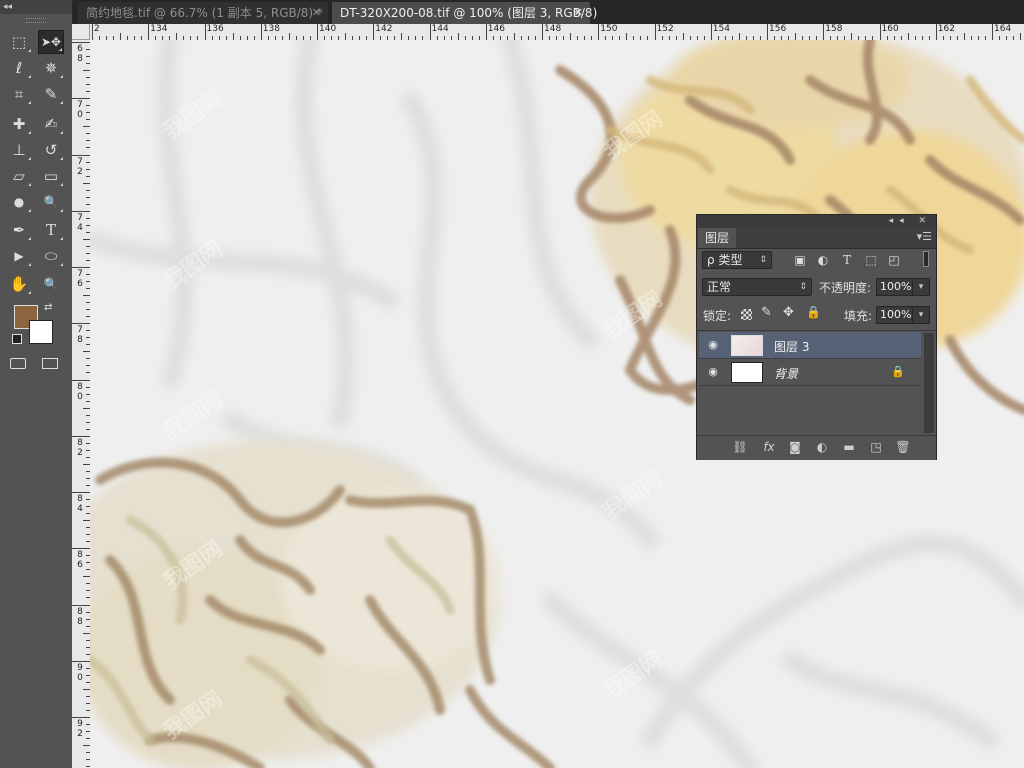 This screenshot has height=768, width=1024. What do you see at coordinates (464, 13) in the screenshot?
I see `document-tab-active: DT-320X200-08.tif @ 100% (图层 3, RGB/8) ✕` at bounding box center [464, 13].